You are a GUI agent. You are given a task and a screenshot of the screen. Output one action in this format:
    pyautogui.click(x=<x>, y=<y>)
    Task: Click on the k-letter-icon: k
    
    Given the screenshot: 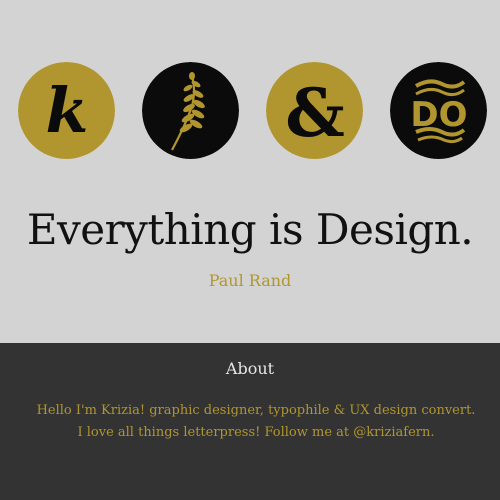 What is the action you would take?
    pyautogui.click(x=66, y=110)
    